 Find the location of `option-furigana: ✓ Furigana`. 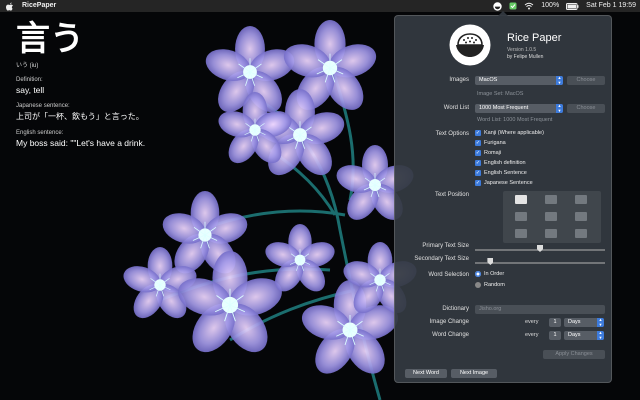

option-furigana: ✓ Furigana is located at coordinates (490, 143).